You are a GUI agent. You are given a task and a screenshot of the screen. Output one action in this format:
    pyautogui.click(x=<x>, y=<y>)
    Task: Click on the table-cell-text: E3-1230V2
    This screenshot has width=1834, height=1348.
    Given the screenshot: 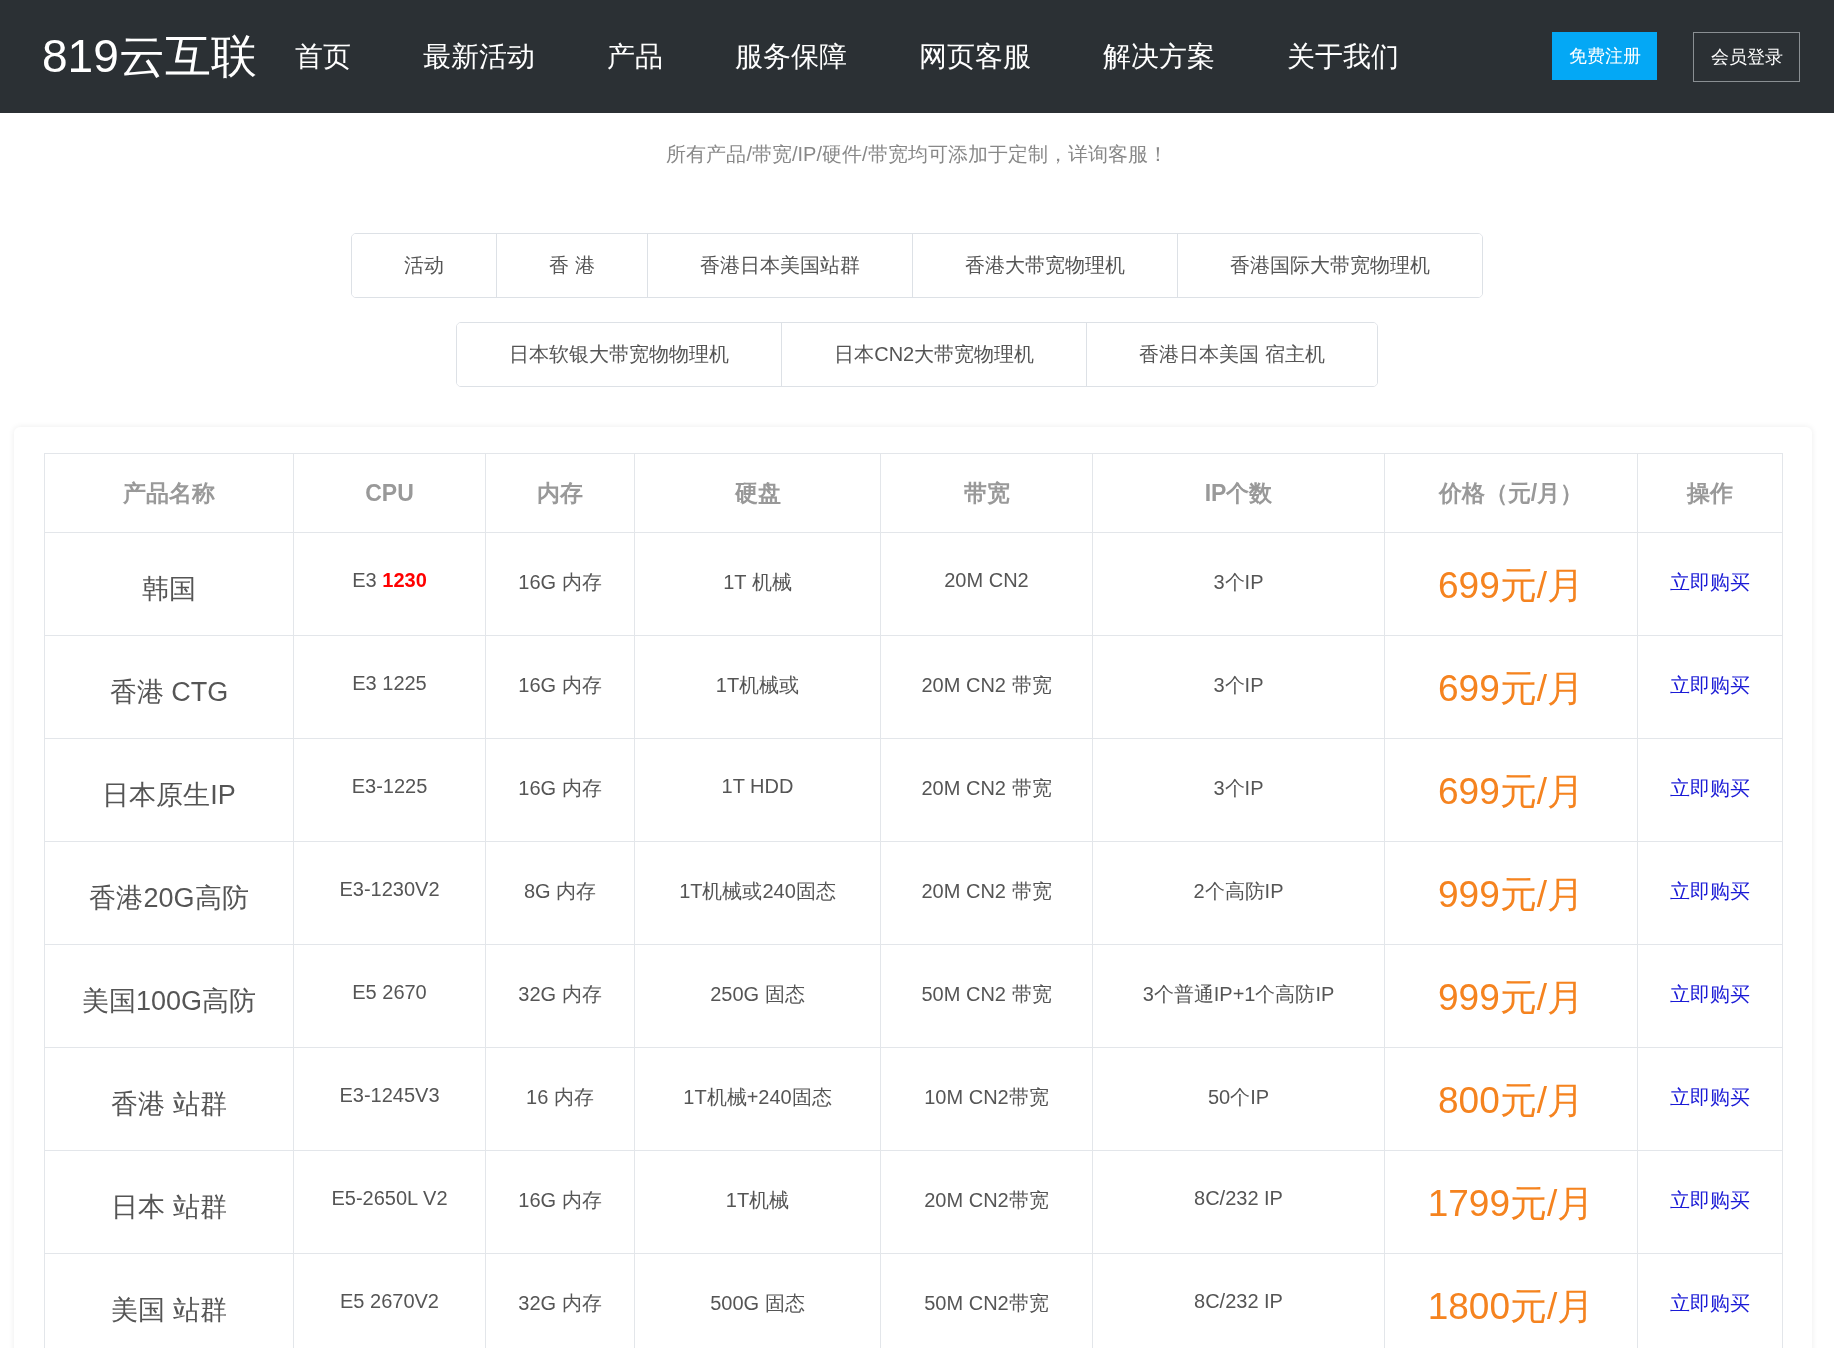 What is the action you would take?
    pyautogui.click(x=389, y=889)
    